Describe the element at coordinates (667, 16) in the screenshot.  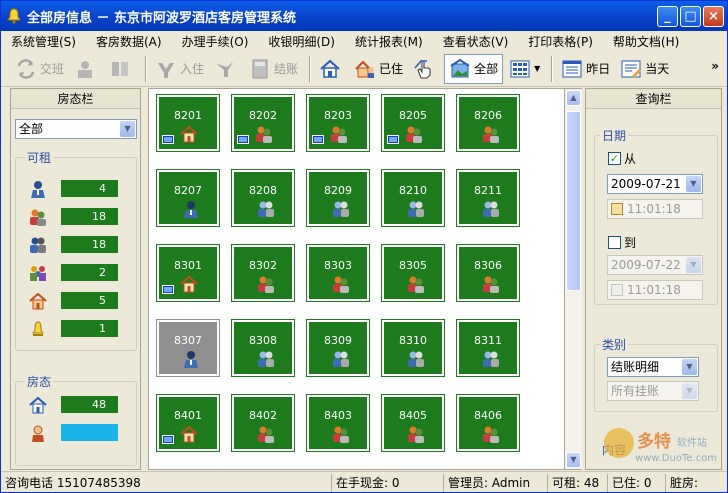
I see `minimize-button: _` at that location.